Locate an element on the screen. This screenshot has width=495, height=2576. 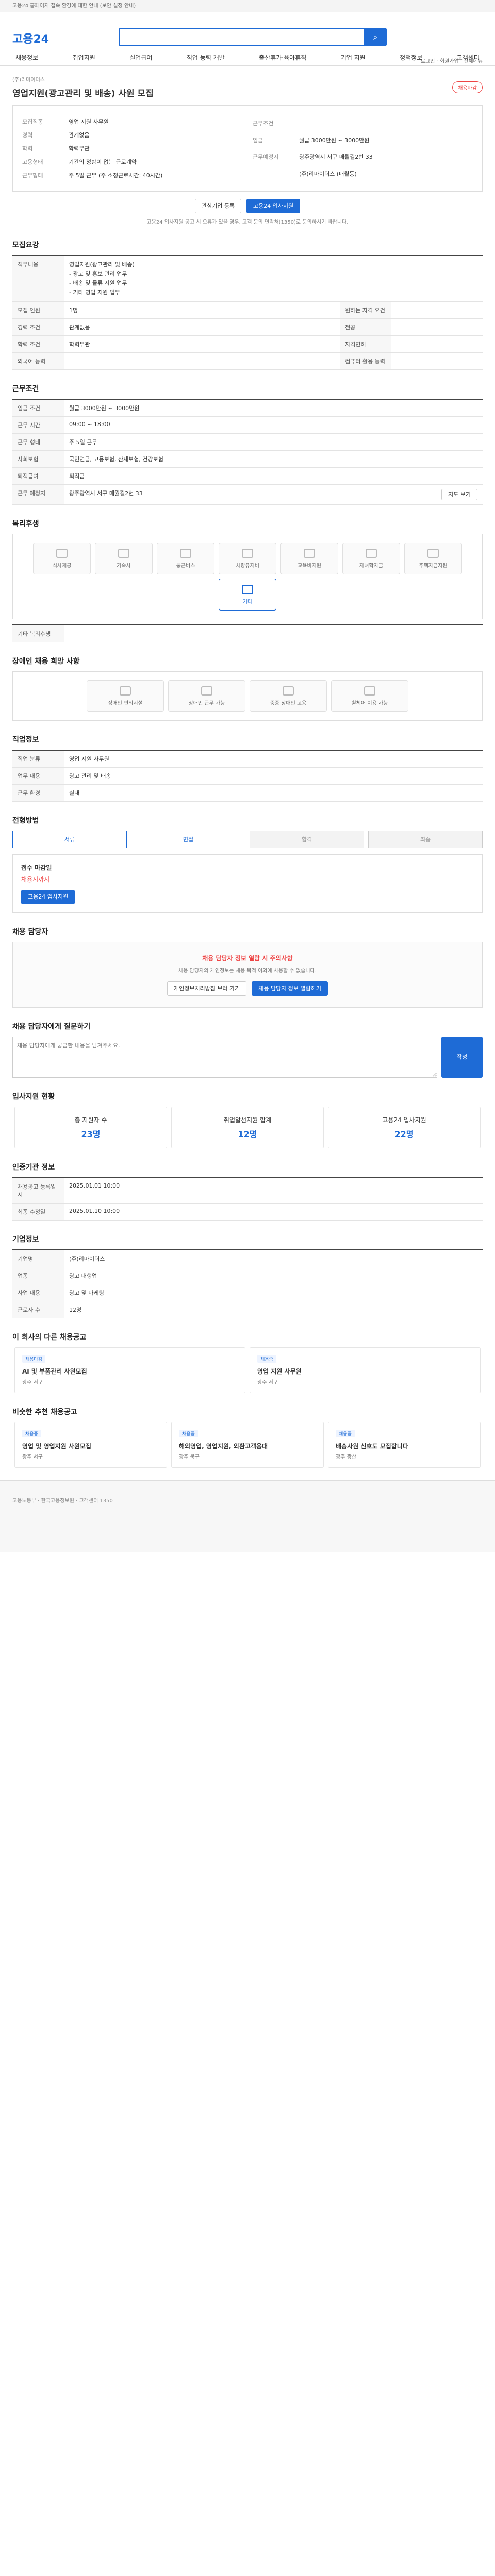
table-row: 업무 내용 광고 관리 및 배송 is located at coordinates (247, 776).